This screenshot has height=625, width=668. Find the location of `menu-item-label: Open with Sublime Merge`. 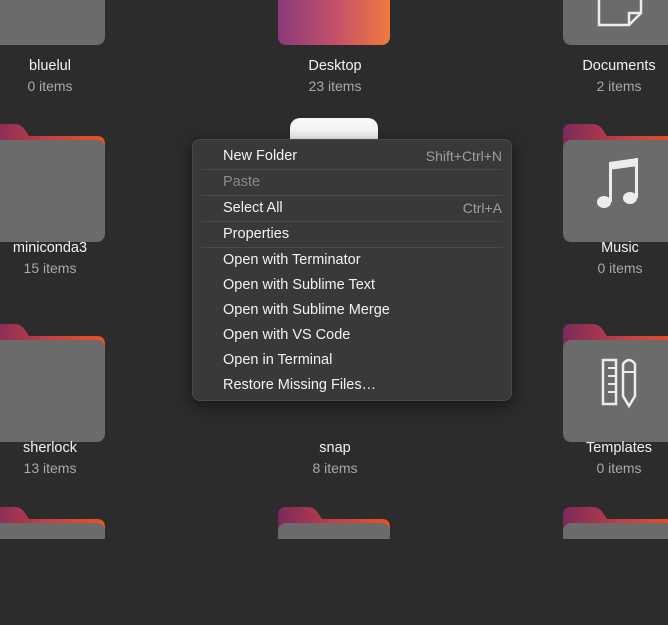

menu-item-label: Open with Sublime Merge is located at coordinates (306, 310).